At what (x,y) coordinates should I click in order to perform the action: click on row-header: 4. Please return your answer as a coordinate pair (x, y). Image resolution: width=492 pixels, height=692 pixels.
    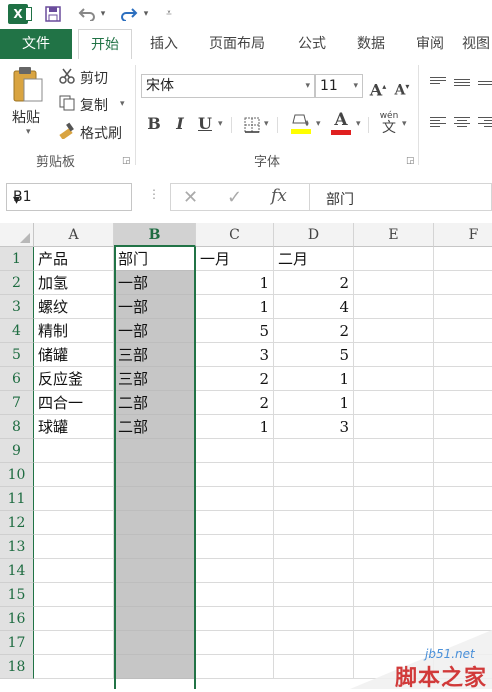
    Looking at the image, I should click on (17, 331).